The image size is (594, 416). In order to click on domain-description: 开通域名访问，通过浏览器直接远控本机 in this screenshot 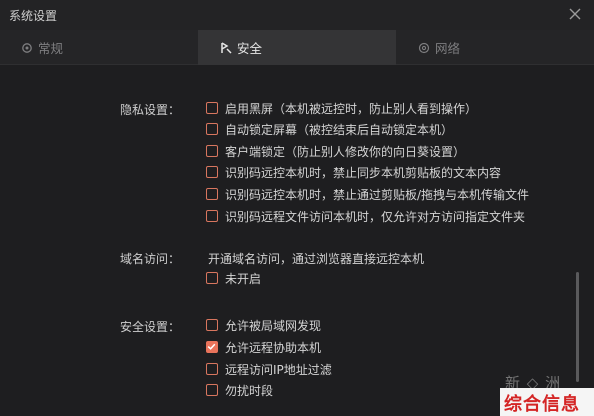, I will do `click(316, 259)`.